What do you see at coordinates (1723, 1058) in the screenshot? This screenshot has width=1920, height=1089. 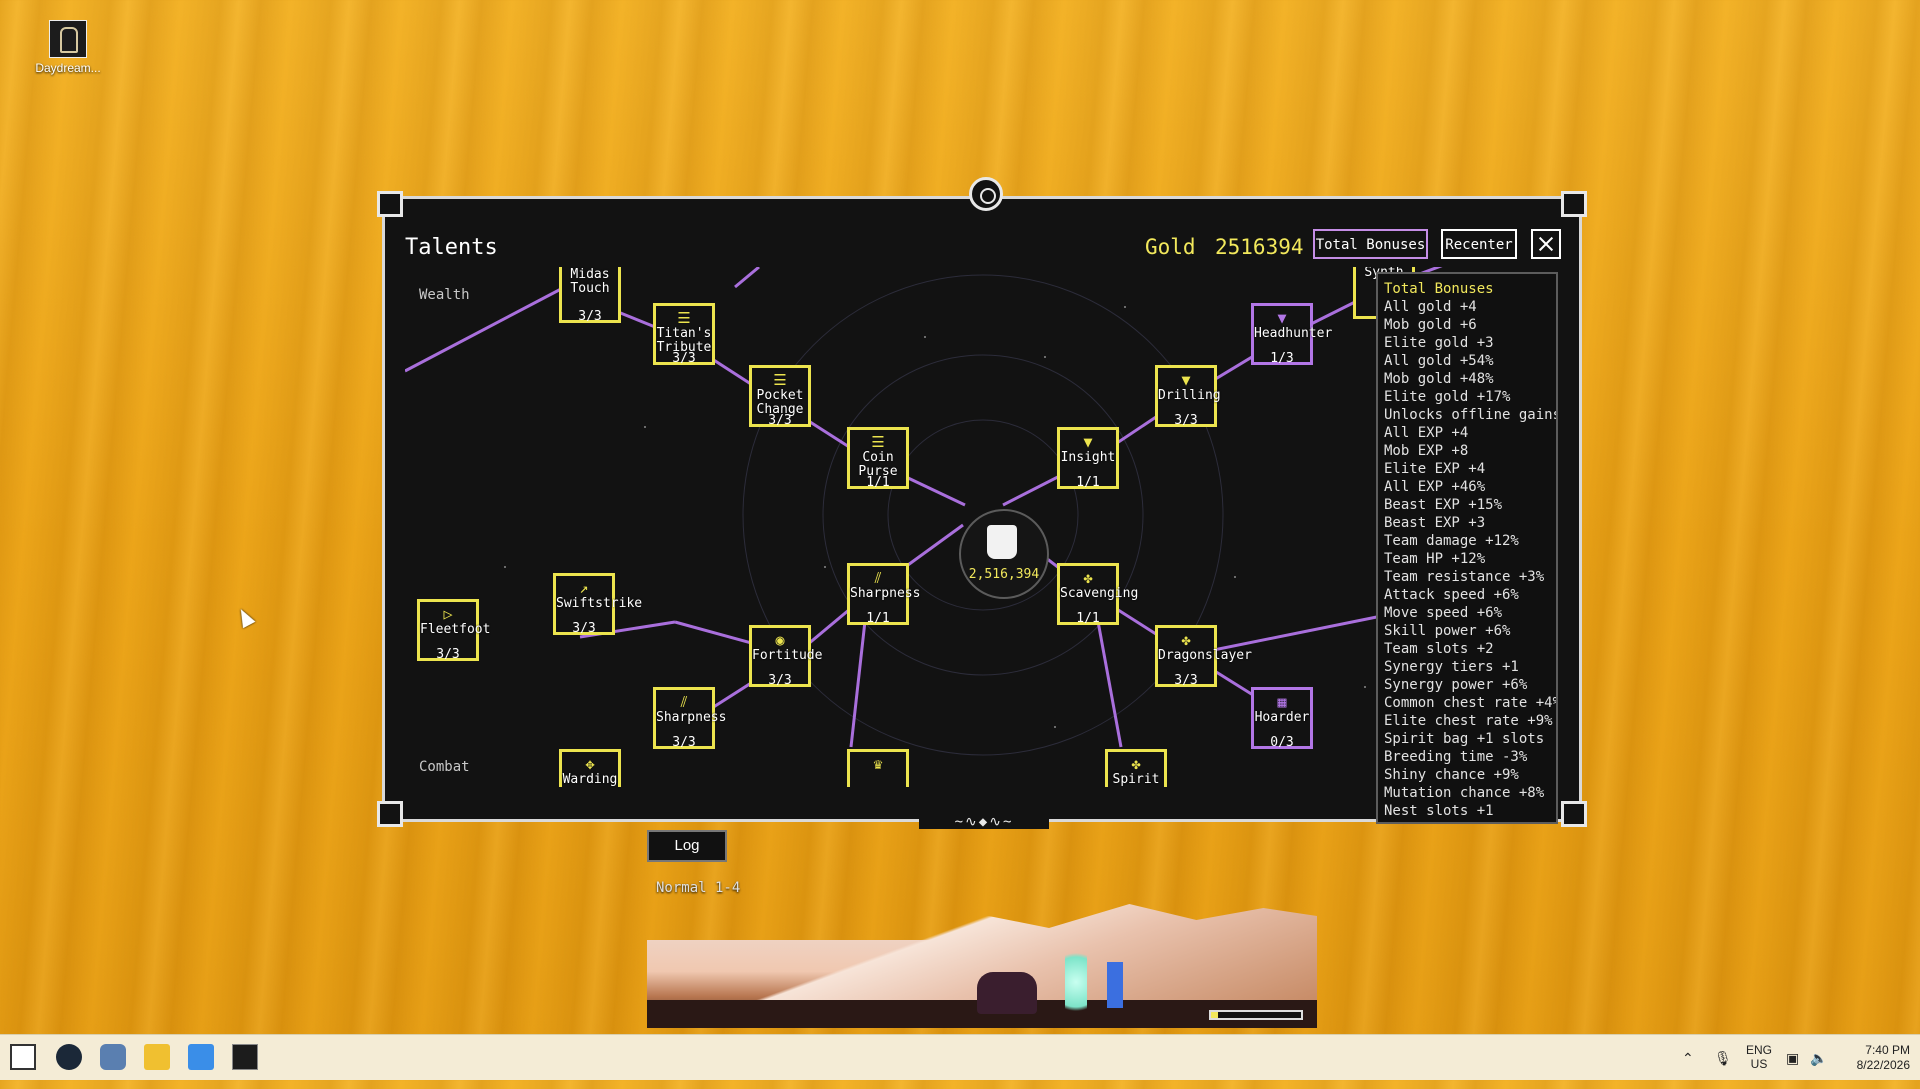 I see `microphone-icon: 🎙` at bounding box center [1723, 1058].